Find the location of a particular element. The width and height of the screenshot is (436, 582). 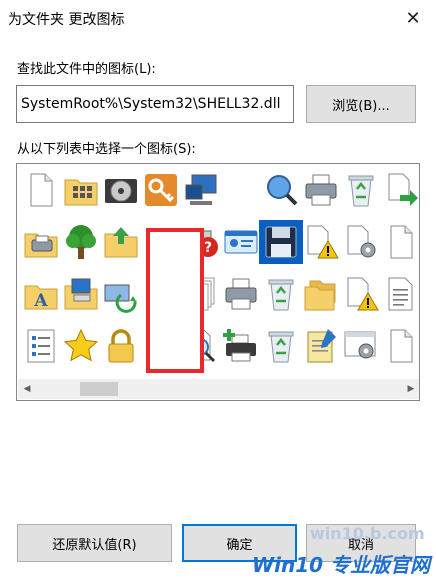

printer-add-icon is located at coordinates (239, 345).